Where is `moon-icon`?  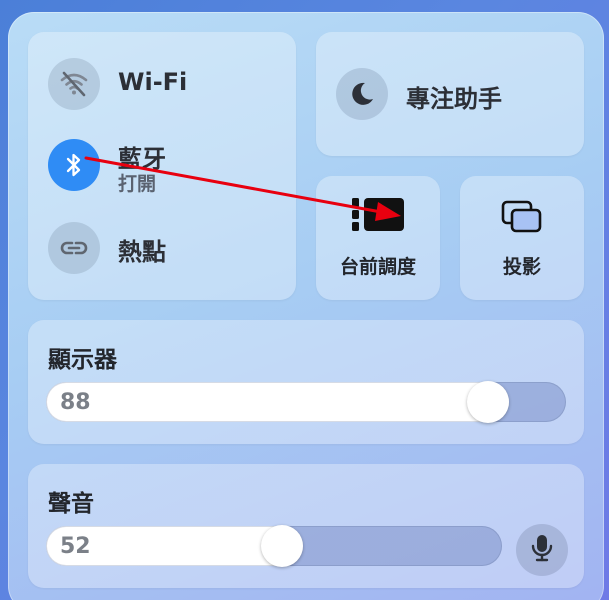
moon-icon is located at coordinates (362, 94).